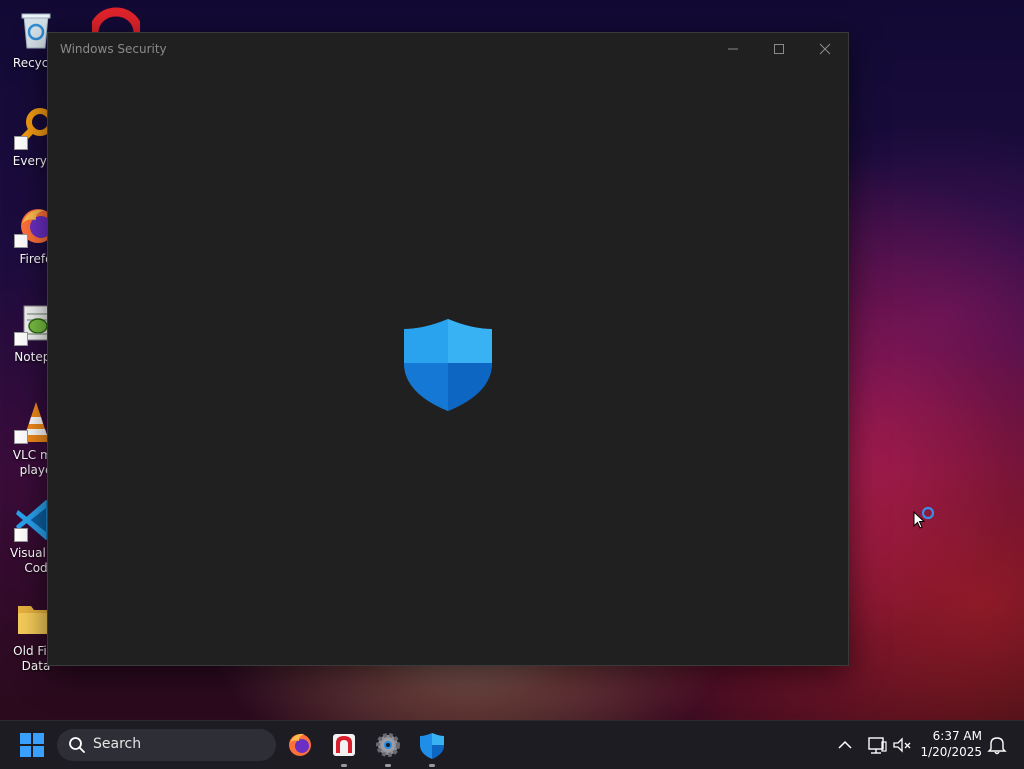  I want to click on close-button, so click(825, 49).